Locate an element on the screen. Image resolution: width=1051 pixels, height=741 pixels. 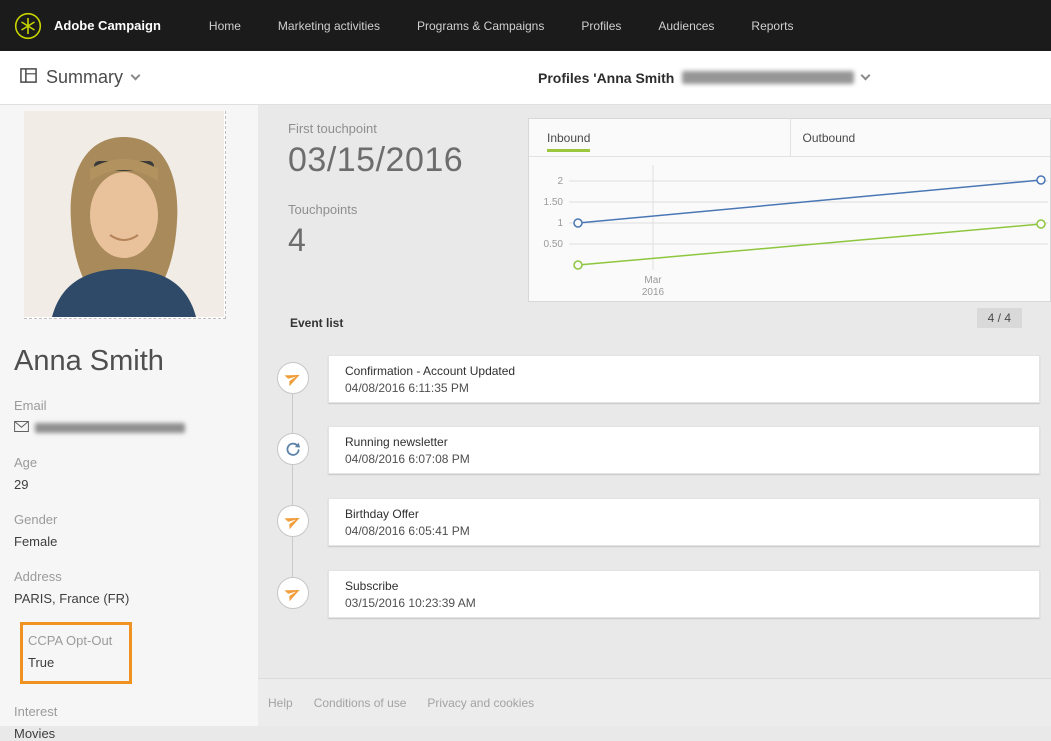
event-card: Birthday Offer 04/08/2016 6:05:41 PM is located at coordinates (684, 522).